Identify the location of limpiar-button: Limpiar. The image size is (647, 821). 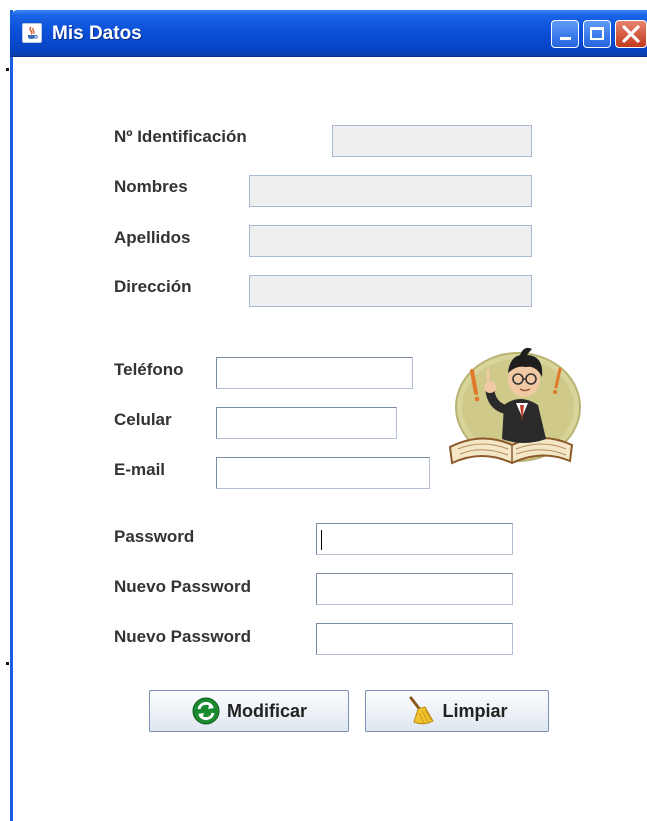
(457, 711).